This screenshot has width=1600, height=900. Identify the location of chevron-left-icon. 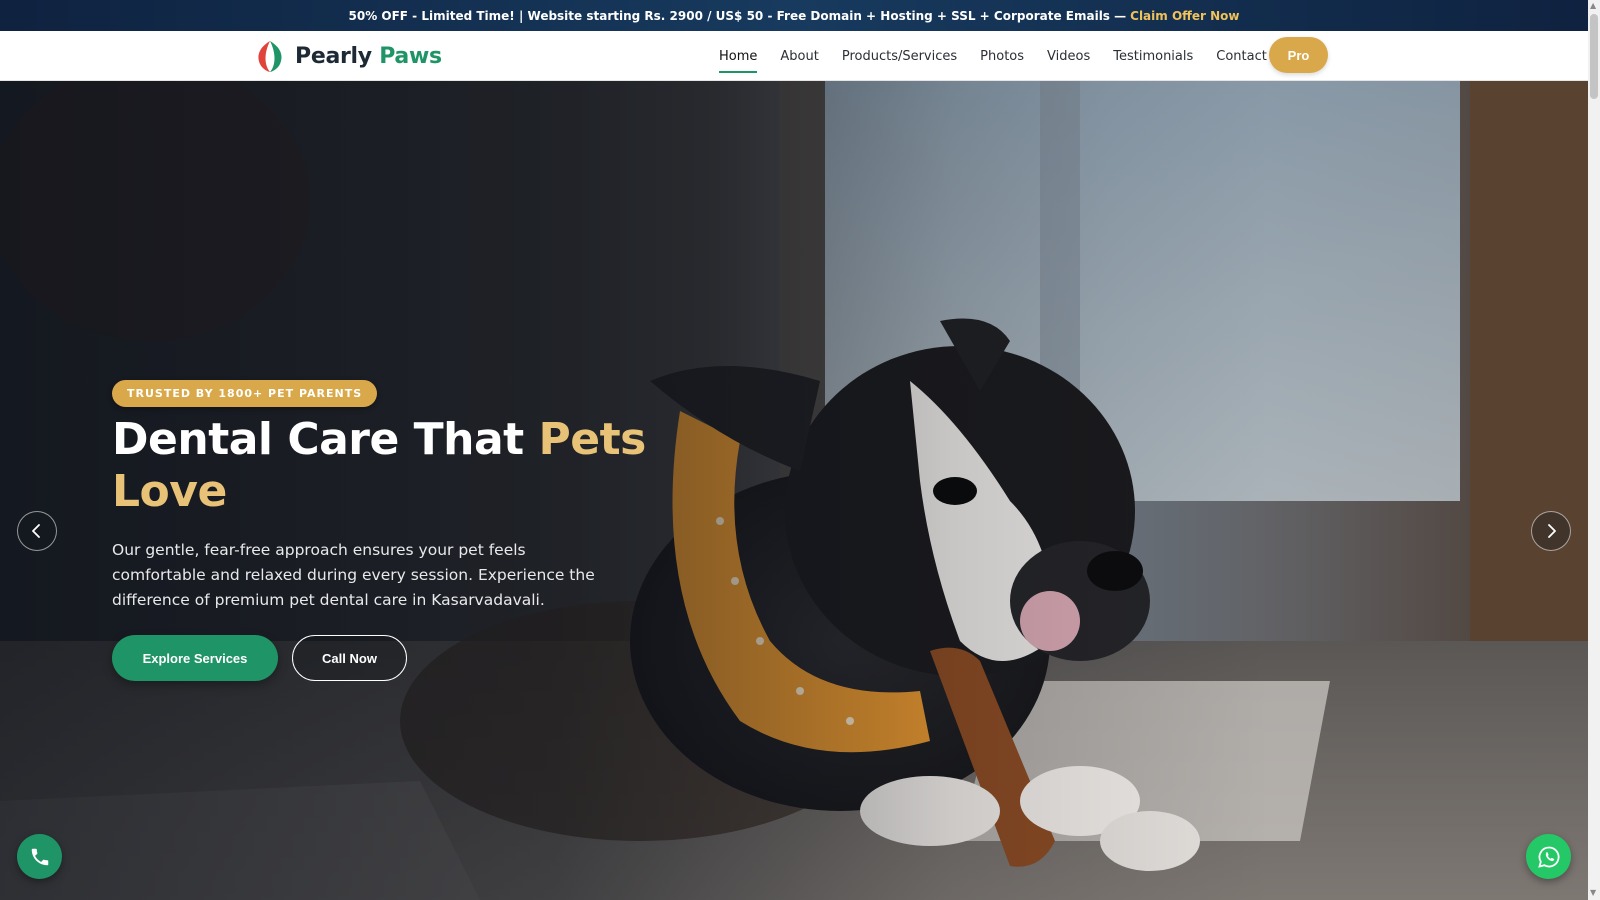
(36, 531).